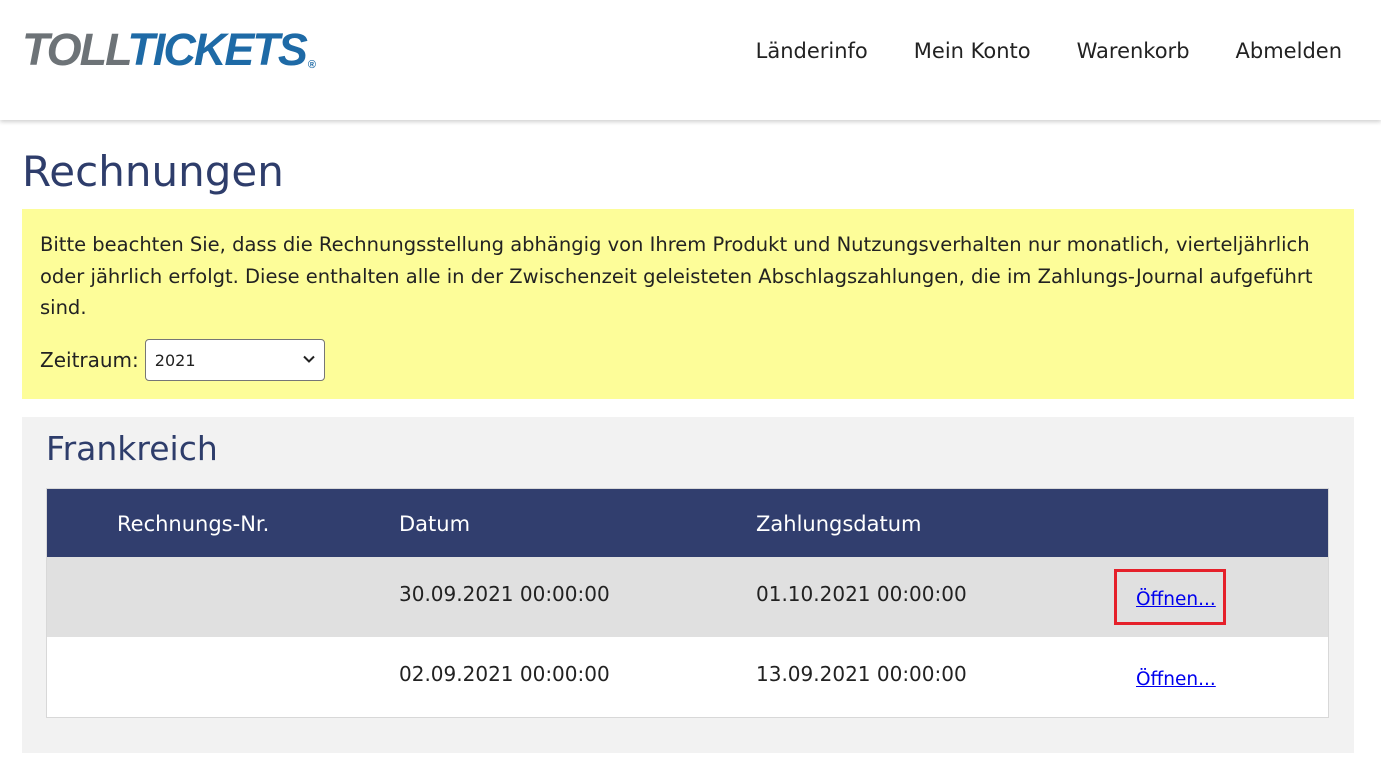 This screenshot has height=766, width=1381. Describe the element at coordinates (861, 594) in the screenshot. I see `cell-payment-date: 01.10.2021 00:00:00` at that location.